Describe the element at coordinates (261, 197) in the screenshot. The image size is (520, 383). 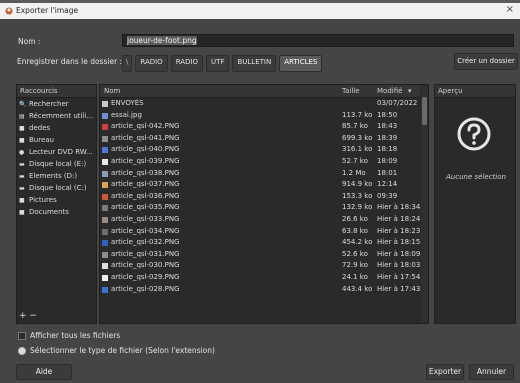
I see `file-row: article_qsl-036.PNG 153.3 ko 09:39` at that location.